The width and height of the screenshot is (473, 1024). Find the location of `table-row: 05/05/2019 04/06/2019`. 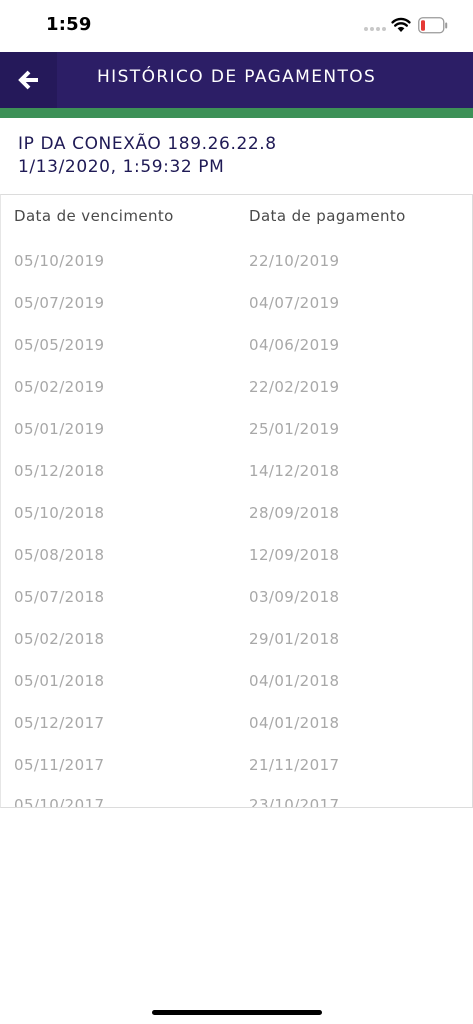

table-row: 05/05/2019 04/06/2019 is located at coordinates (236, 357).